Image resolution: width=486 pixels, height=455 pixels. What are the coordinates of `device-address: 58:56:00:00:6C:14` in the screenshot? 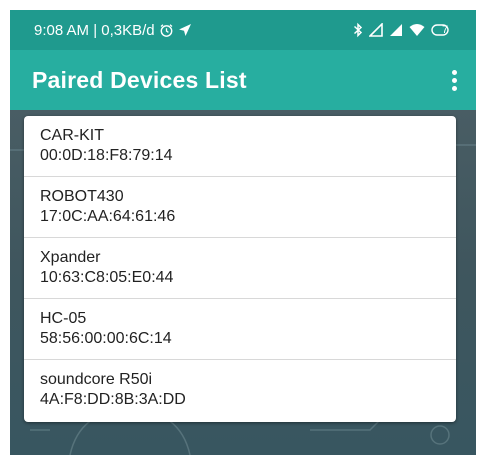 It's located at (106, 338).